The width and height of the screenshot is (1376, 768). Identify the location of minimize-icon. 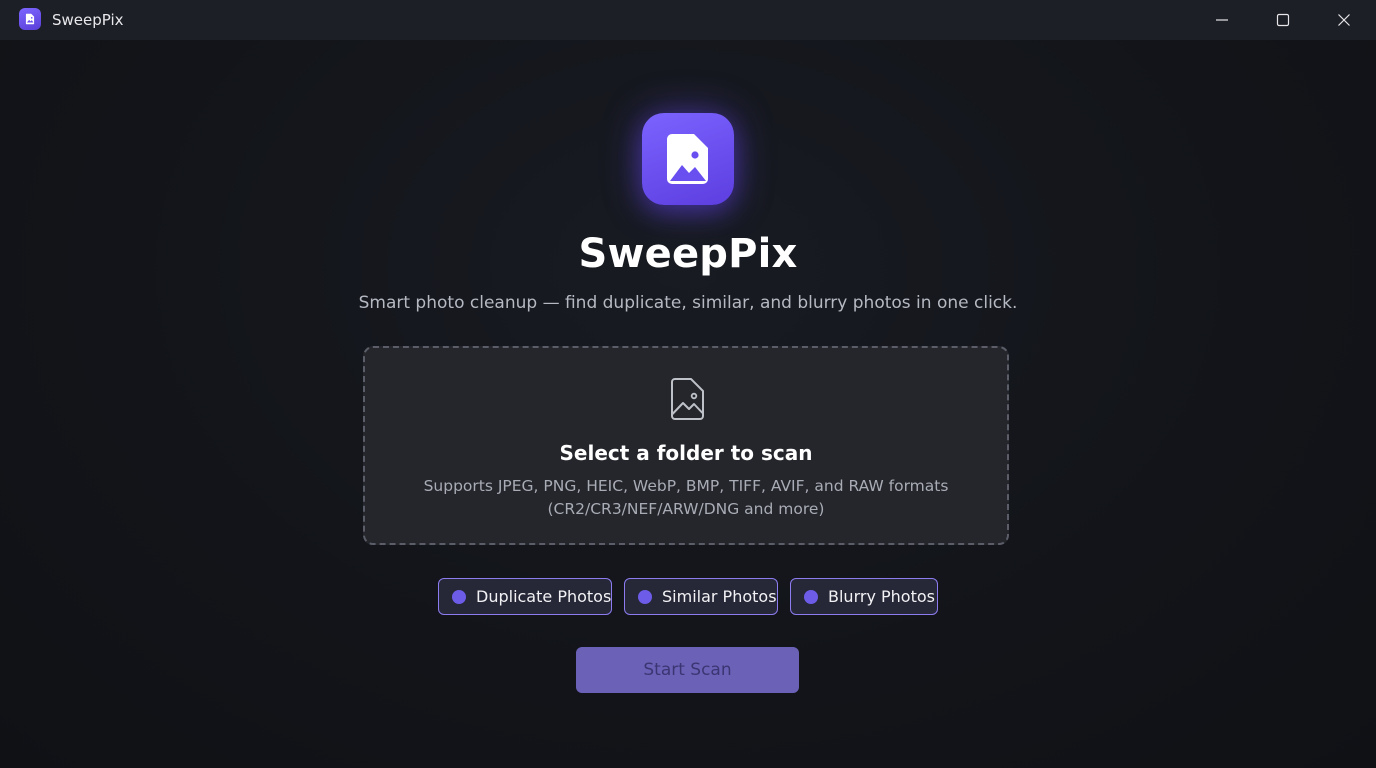
(1222, 20).